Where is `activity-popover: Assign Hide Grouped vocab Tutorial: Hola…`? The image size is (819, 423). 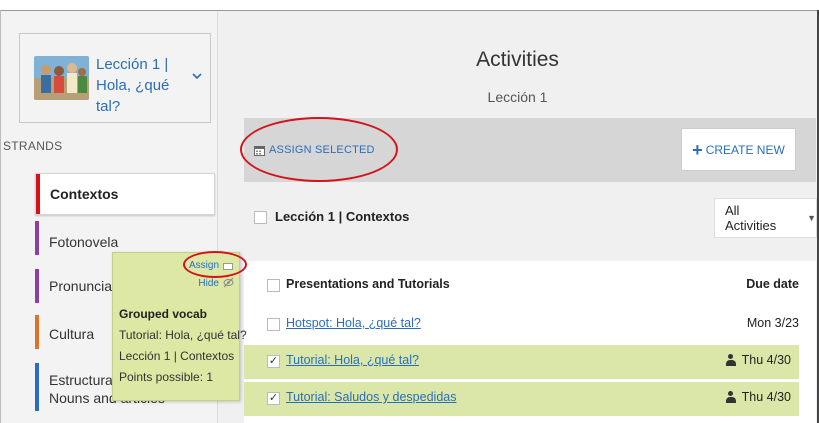 activity-popover: Assign Hide Grouped vocab Tutorial: Hola… is located at coordinates (179, 326).